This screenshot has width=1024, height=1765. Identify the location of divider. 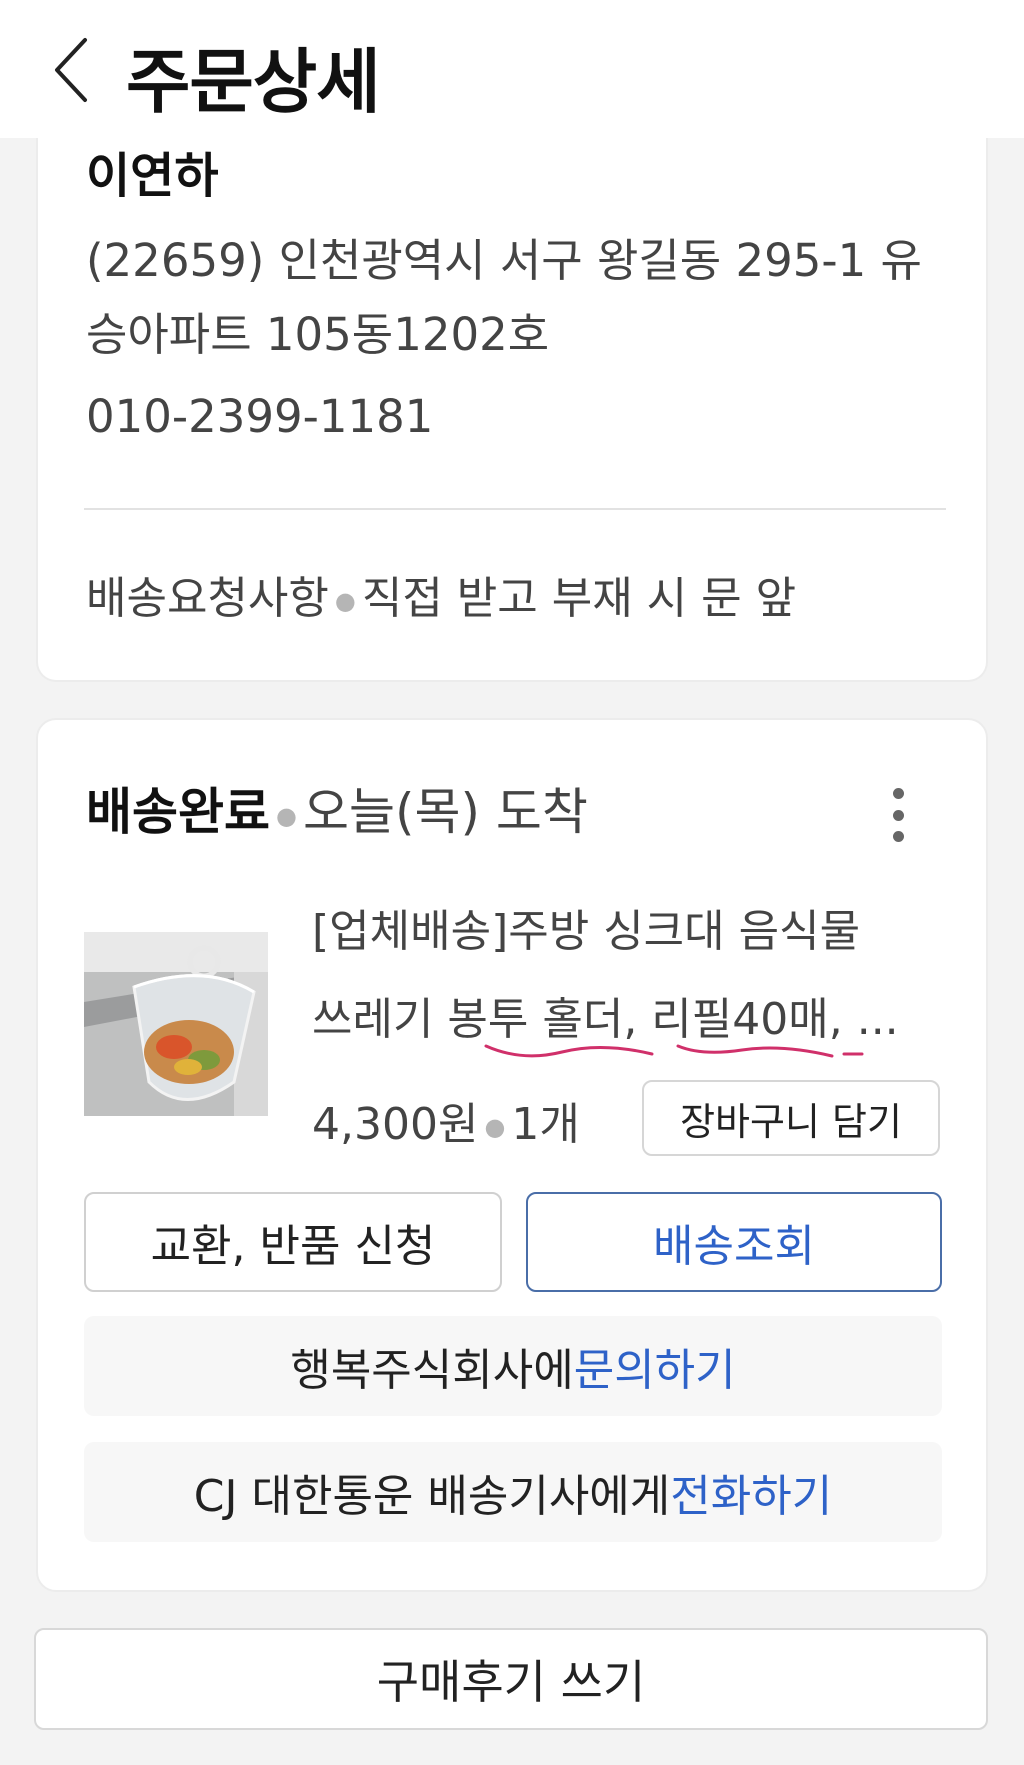
(515, 509).